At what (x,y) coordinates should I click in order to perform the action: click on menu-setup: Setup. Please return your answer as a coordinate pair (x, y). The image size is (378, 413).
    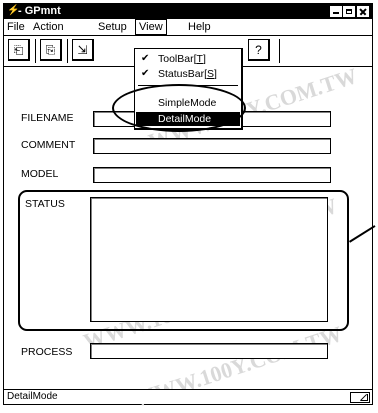
    Looking at the image, I should click on (112, 27).